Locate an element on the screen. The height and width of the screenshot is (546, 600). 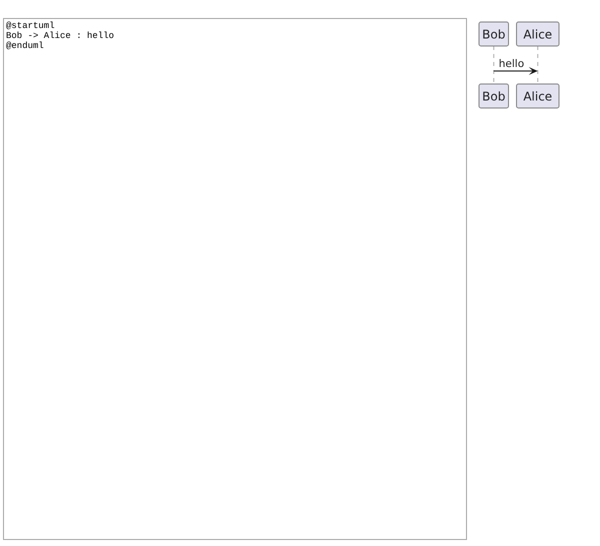
code-line: @startuml is located at coordinates (30, 26).